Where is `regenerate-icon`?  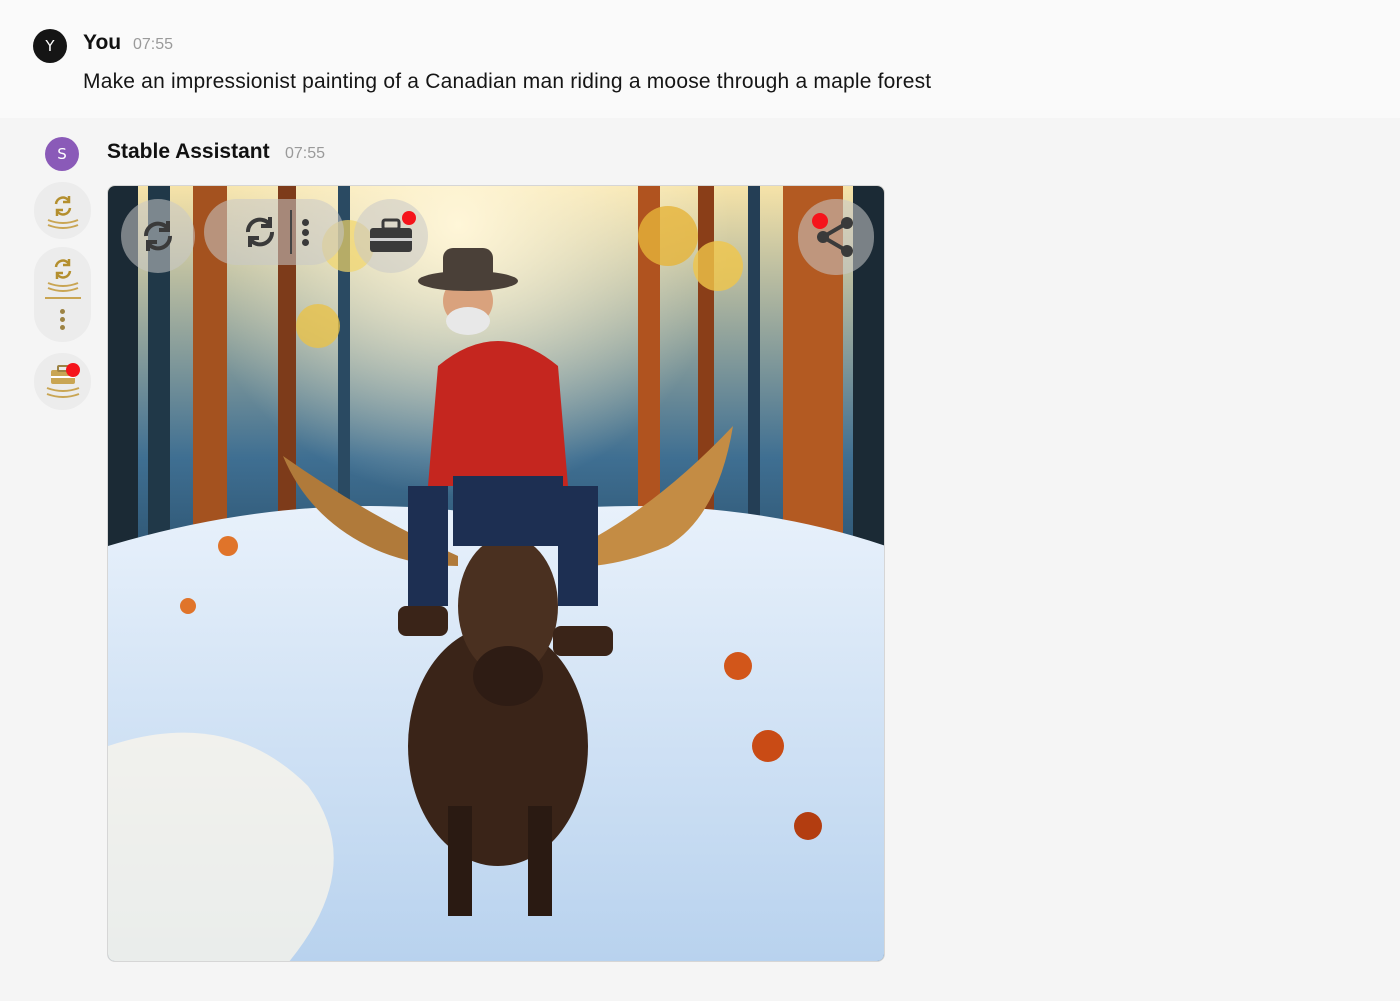 regenerate-icon is located at coordinates (158, 236).